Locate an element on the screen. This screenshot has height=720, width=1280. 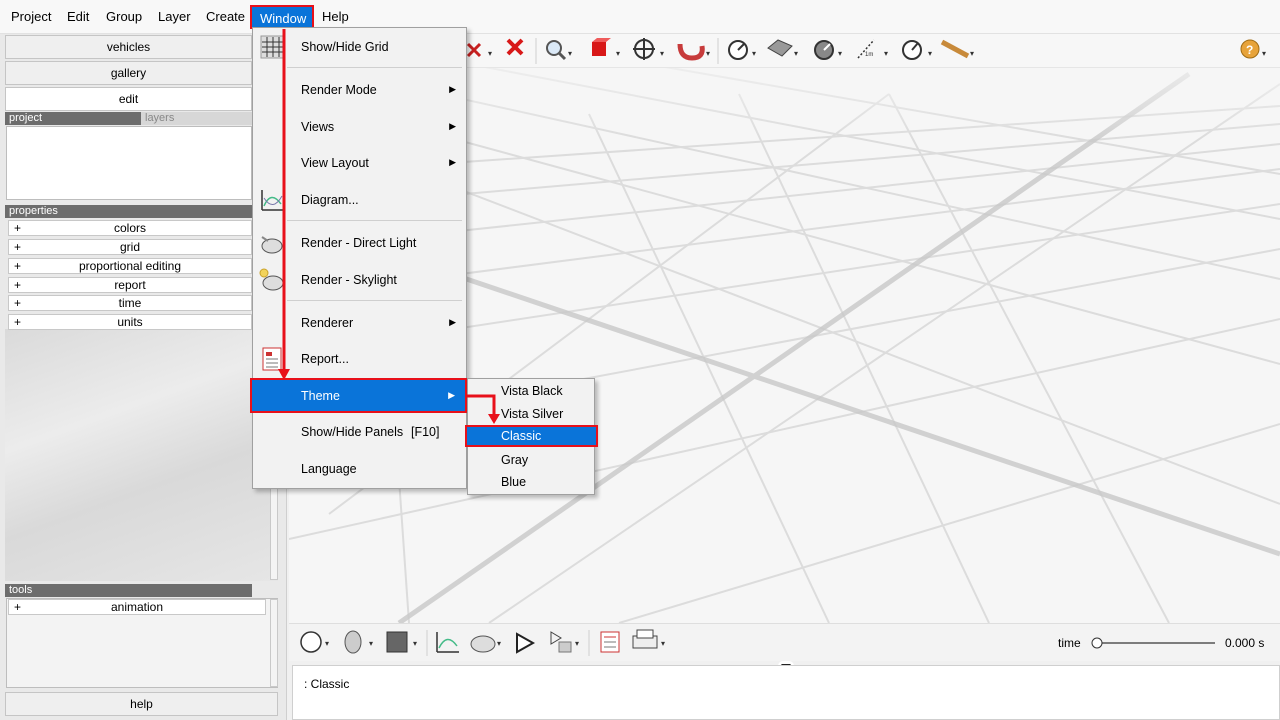
menu-item-theme: Theme ▶ is located at coordinates (358, 395).